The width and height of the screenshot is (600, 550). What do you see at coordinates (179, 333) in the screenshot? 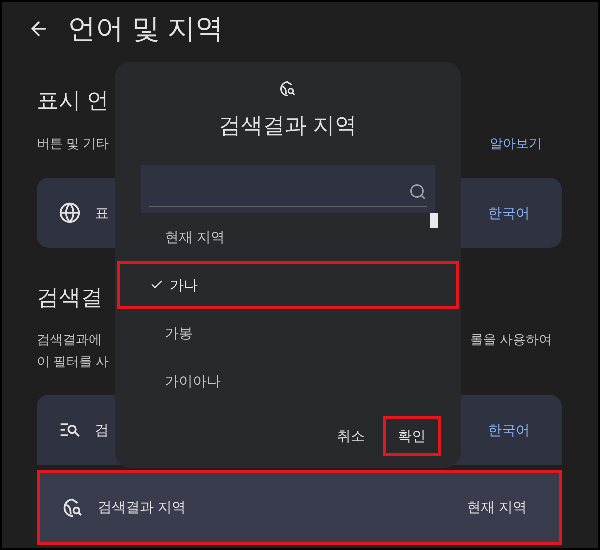
I see `option-label: 가봉` at bounding box center [179, 333].